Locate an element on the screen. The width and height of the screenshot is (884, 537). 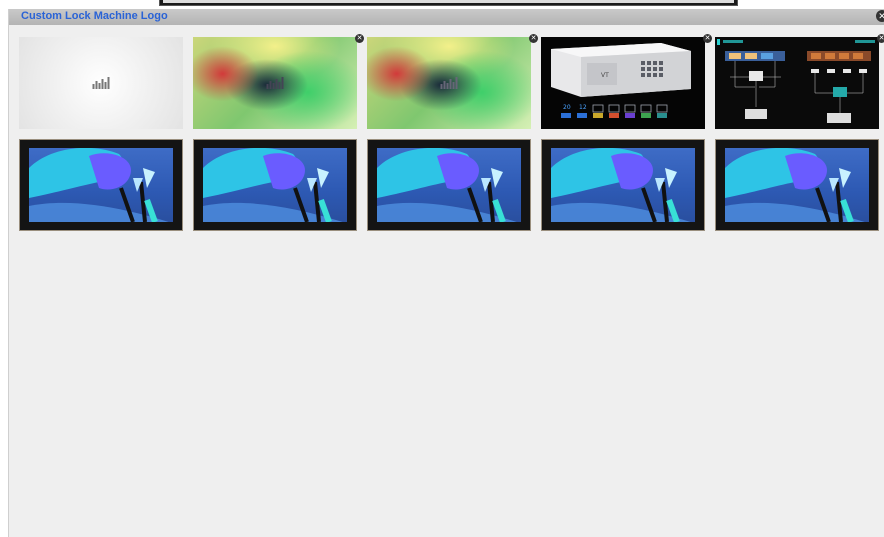
machine-product-graphic: VT 20 12 is located at coordinates (623, 83).